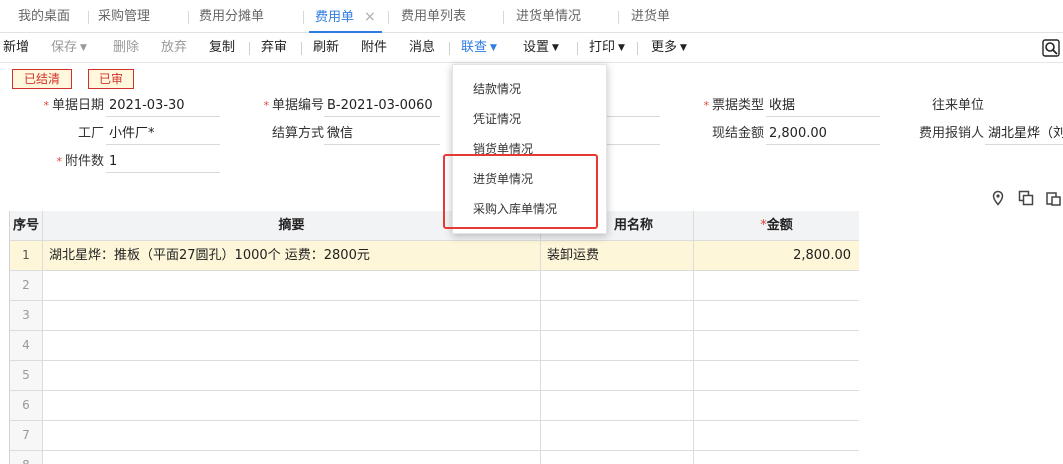 The width and height of the screenshot is (1063, 464). I want to click on more-button: 更多 ▼, so click(669, 48).